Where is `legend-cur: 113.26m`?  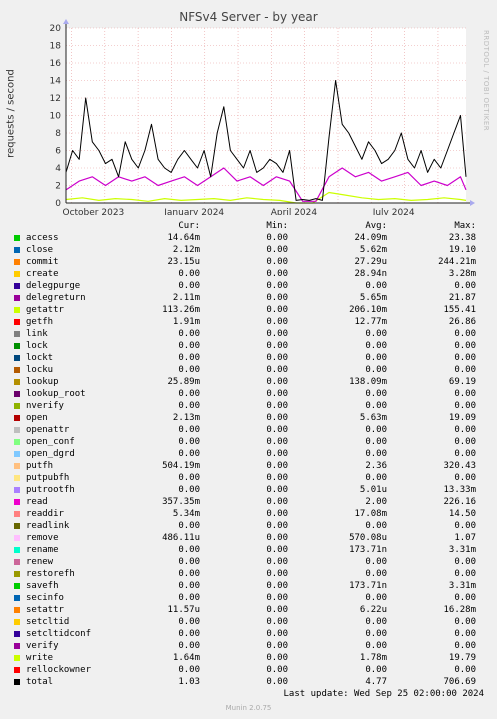 legend-cur: 113.26m is located at coordinates (181, 310).